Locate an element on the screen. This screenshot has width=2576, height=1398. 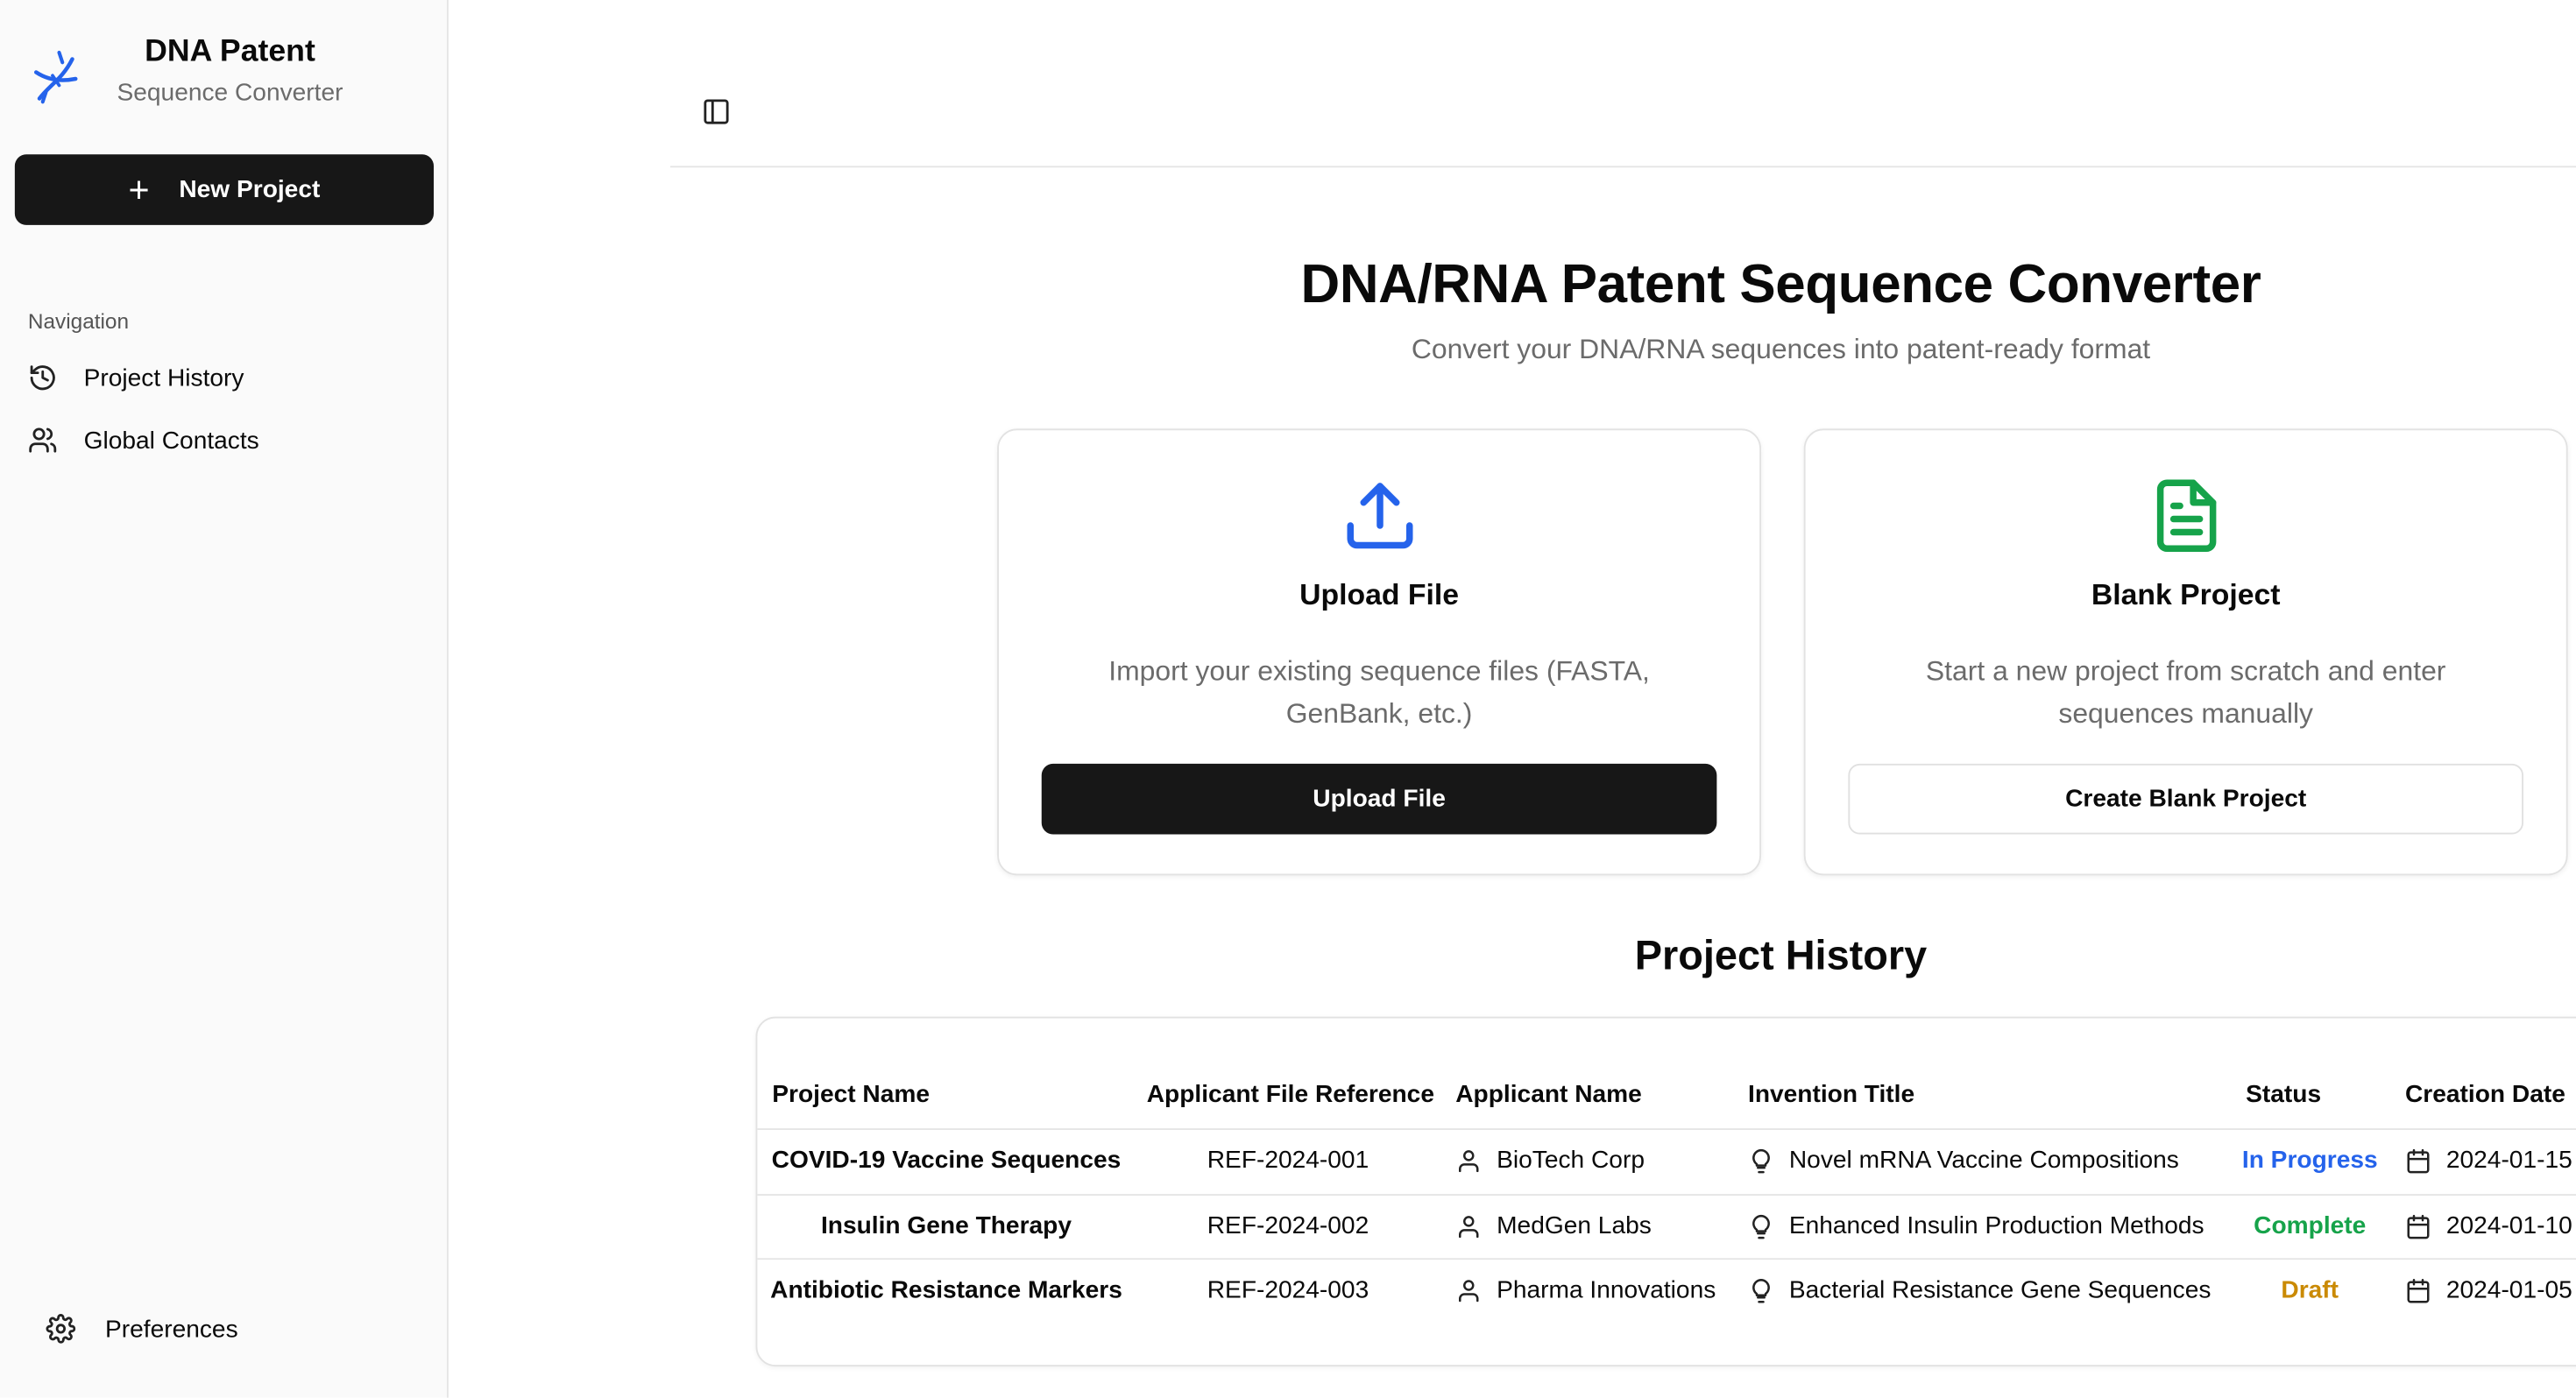
creation-date: 2024-01-15 is located at coordinates (2508, 1160).